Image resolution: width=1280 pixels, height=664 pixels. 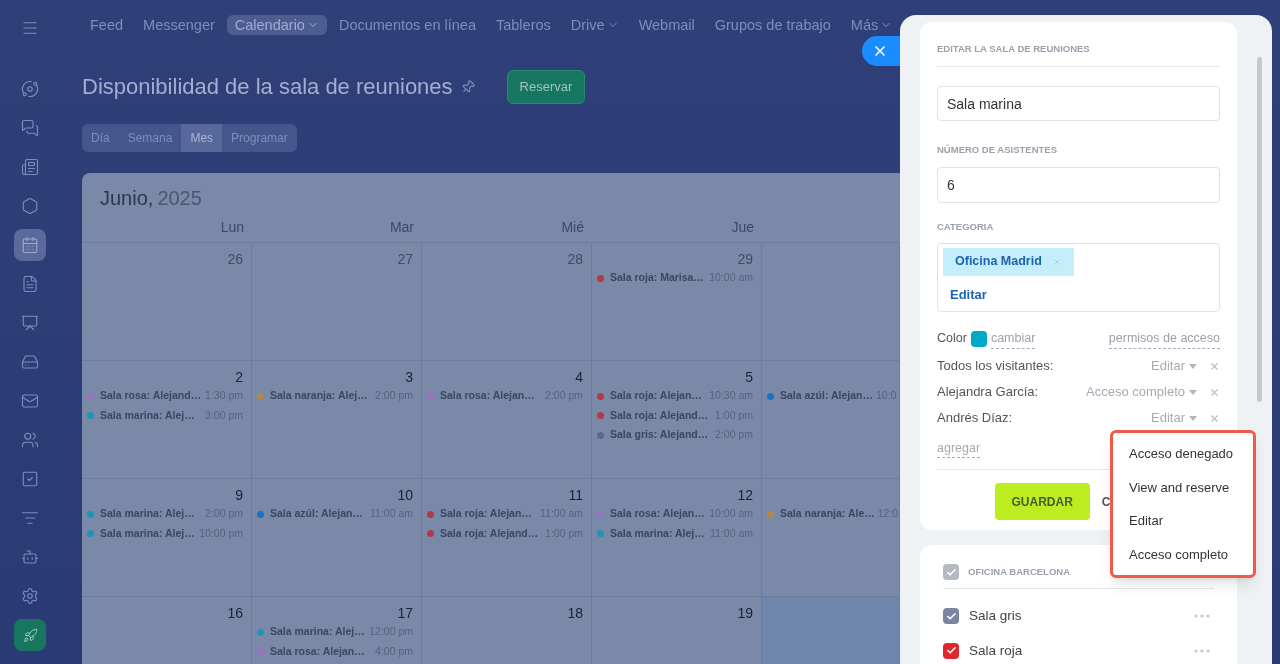 What do you see at coordinates (871, 25) in the screenshot?
I see `nav-tab: Más` at bounding box center [871, 25].